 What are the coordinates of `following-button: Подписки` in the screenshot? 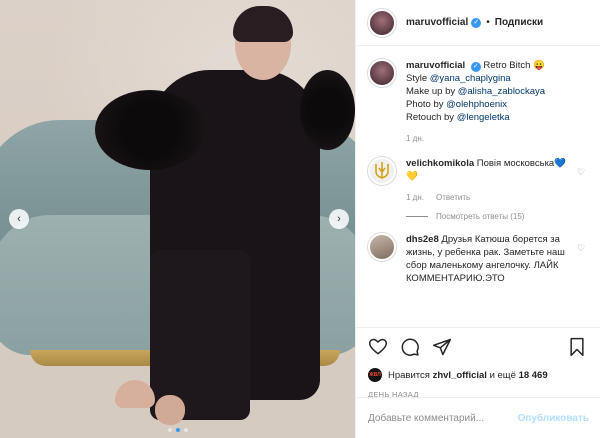 It's located at (519, 22).